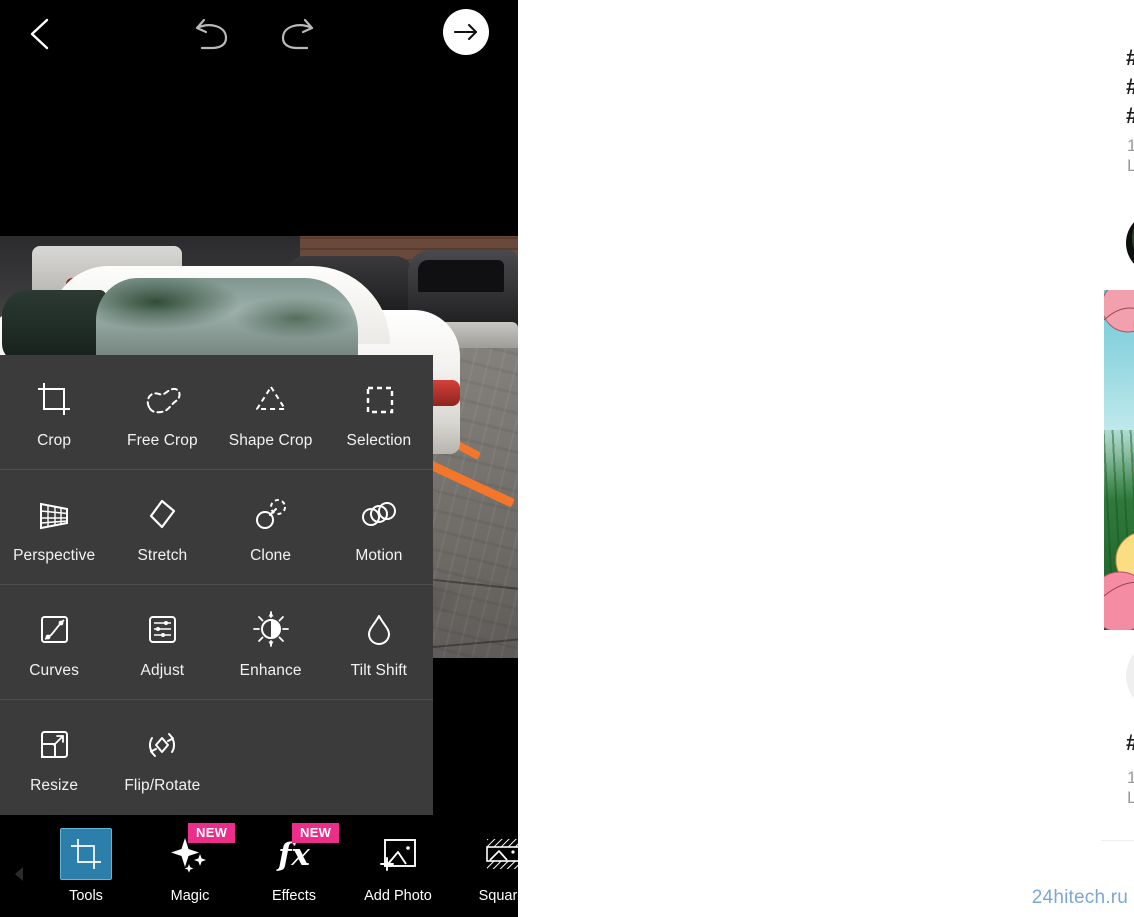 This screenshot has width=1134, height=917. What do you see at coordinates (297, 34) in the screenshot?
I see `redo-button` at bounding box center [297, 34].